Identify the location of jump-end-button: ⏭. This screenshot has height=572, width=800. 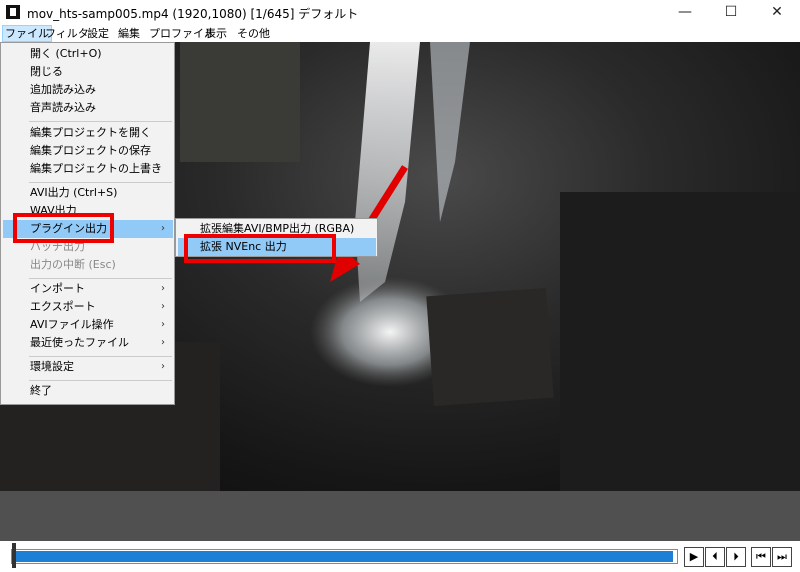
(782, 557).